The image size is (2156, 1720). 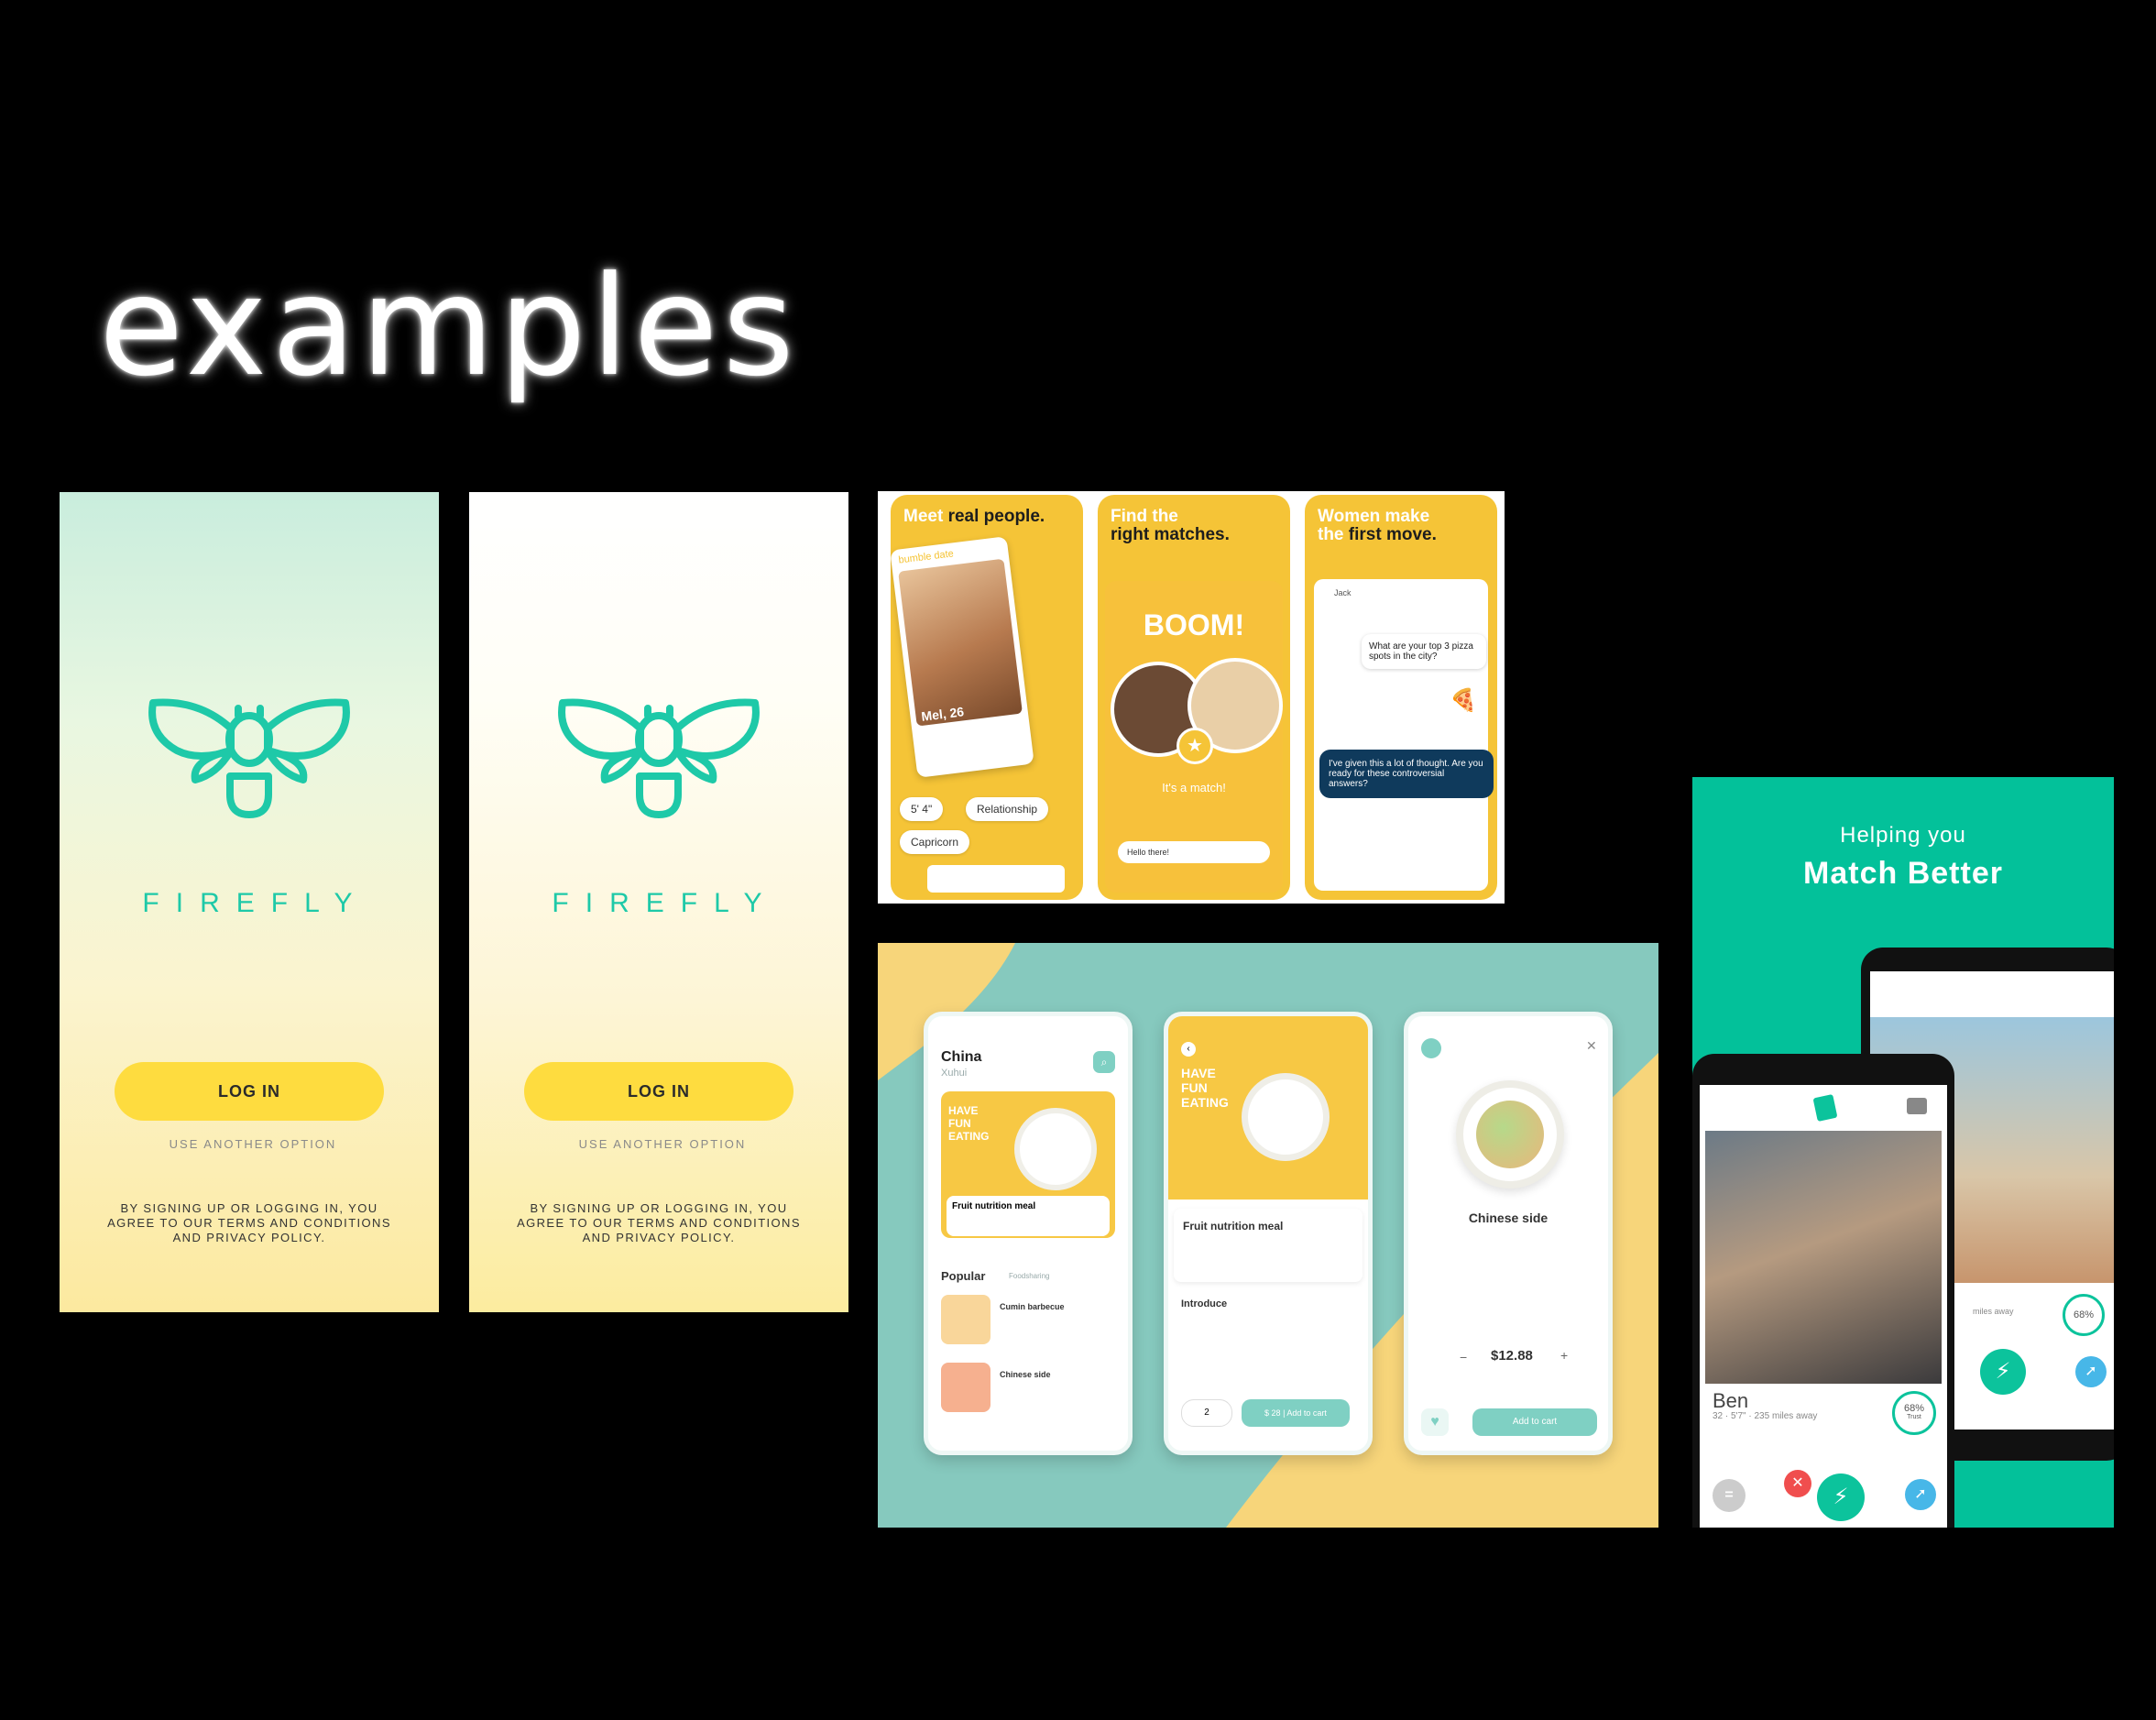 I want to click on city-title: China, so click(x=961, y=1057).